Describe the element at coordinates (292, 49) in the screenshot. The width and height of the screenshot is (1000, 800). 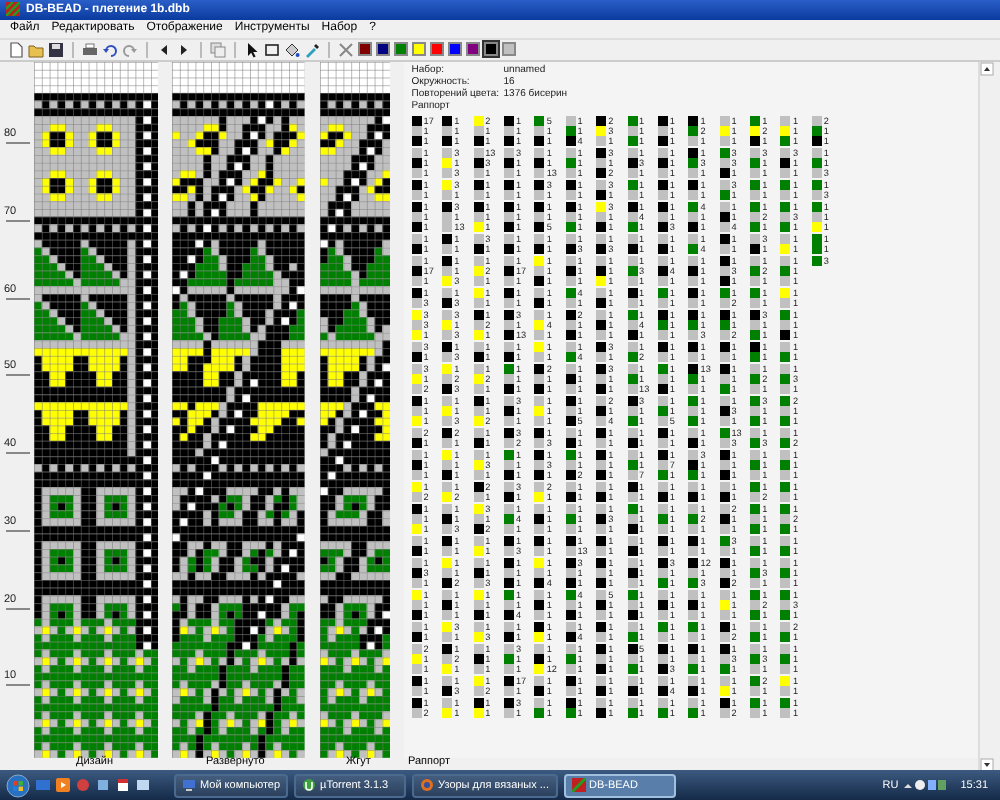
I see `fill-icon` at that location.